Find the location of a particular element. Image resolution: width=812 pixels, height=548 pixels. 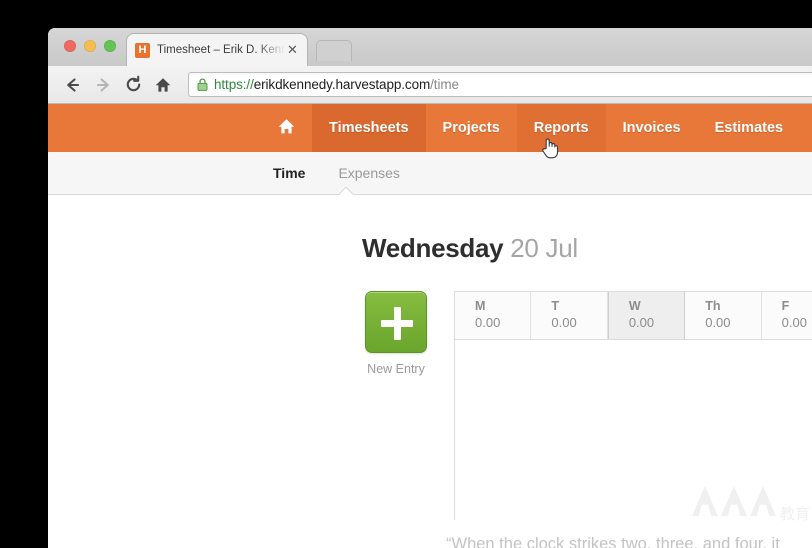

day-tabs: M 0.00 T 0.00 W 0.00 is located at coordinates (633, 316).